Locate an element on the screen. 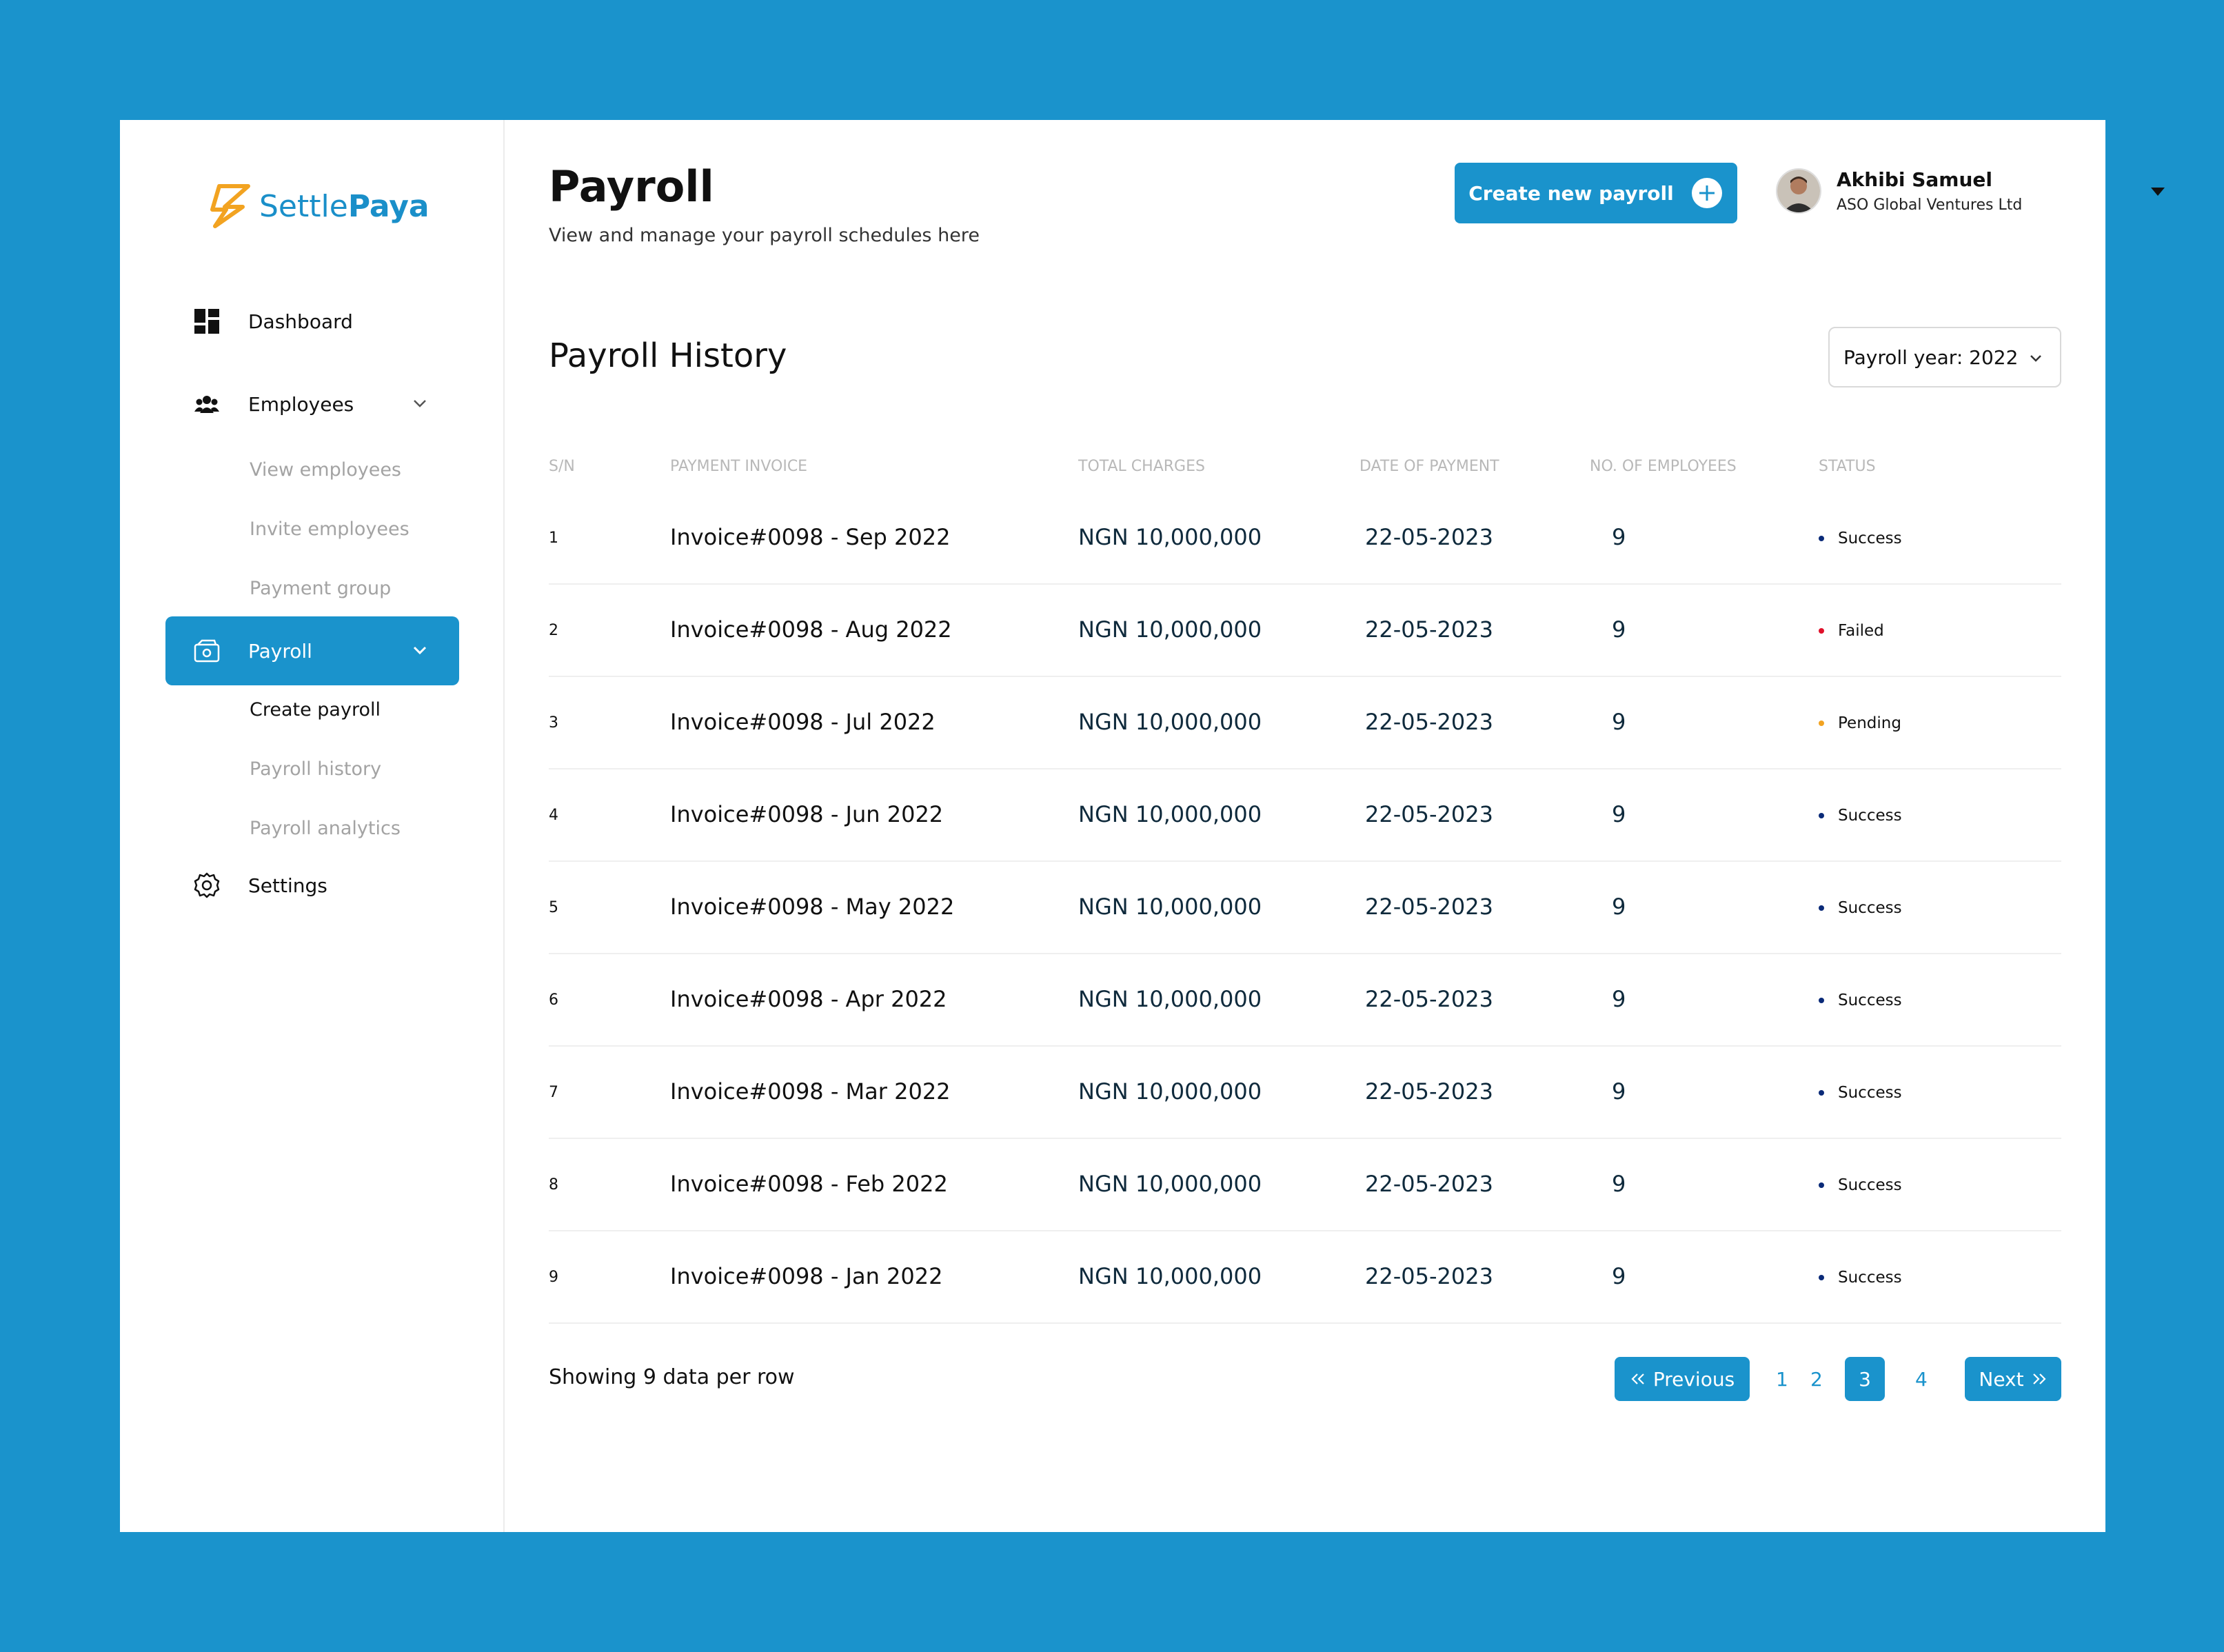 This screenshot has height=1652, width=2224. cell-sn: 5 is located at coordinates (553, 908).